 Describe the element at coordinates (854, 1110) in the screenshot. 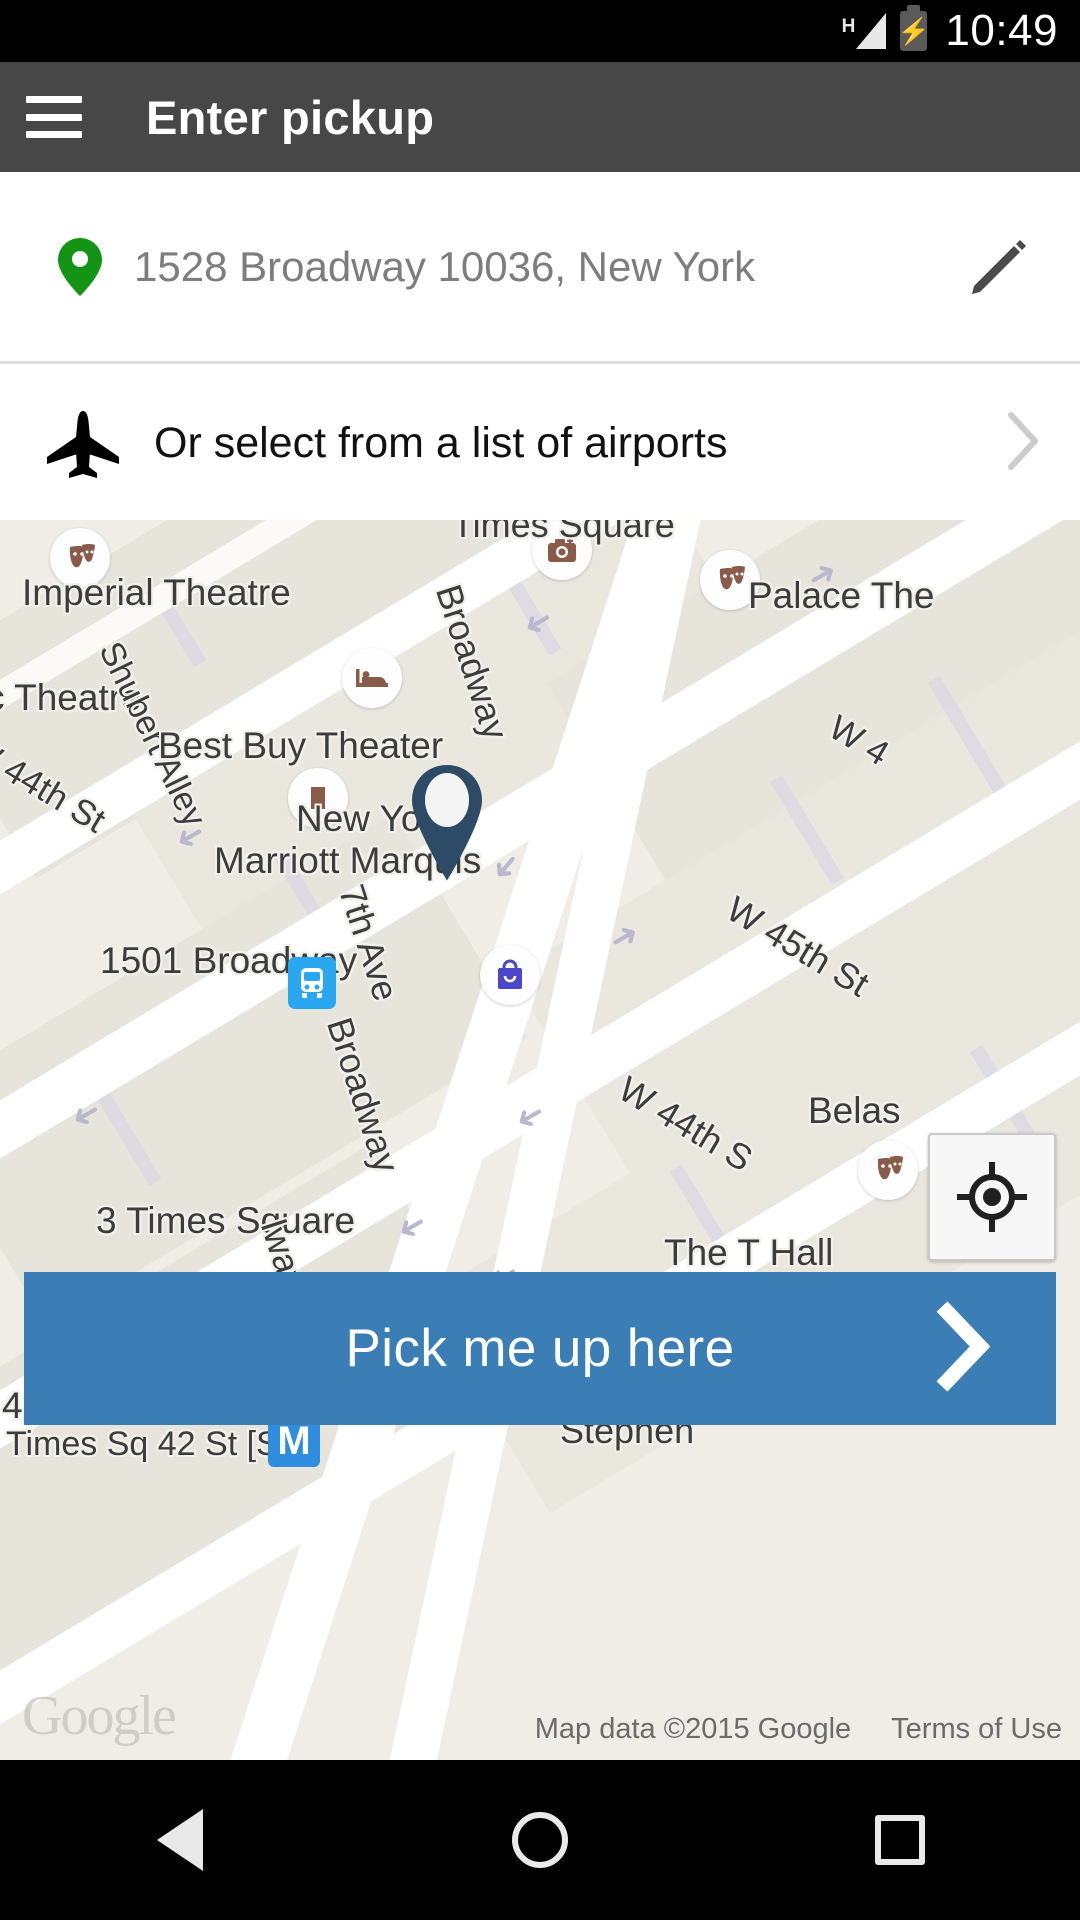

I see `map-label: Belas` at that location.